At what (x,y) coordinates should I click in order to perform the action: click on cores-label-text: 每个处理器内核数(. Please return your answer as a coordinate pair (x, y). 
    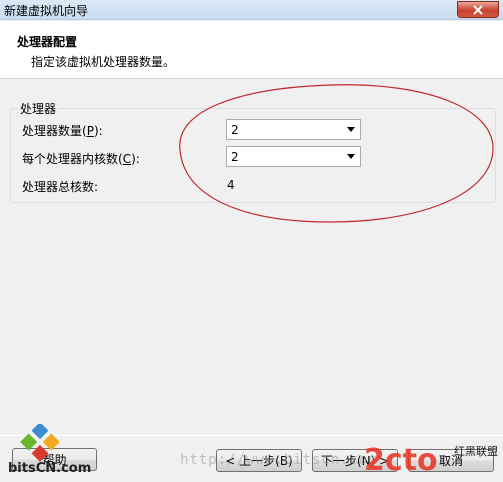
    Looking at the image, I should click on (72, 159).